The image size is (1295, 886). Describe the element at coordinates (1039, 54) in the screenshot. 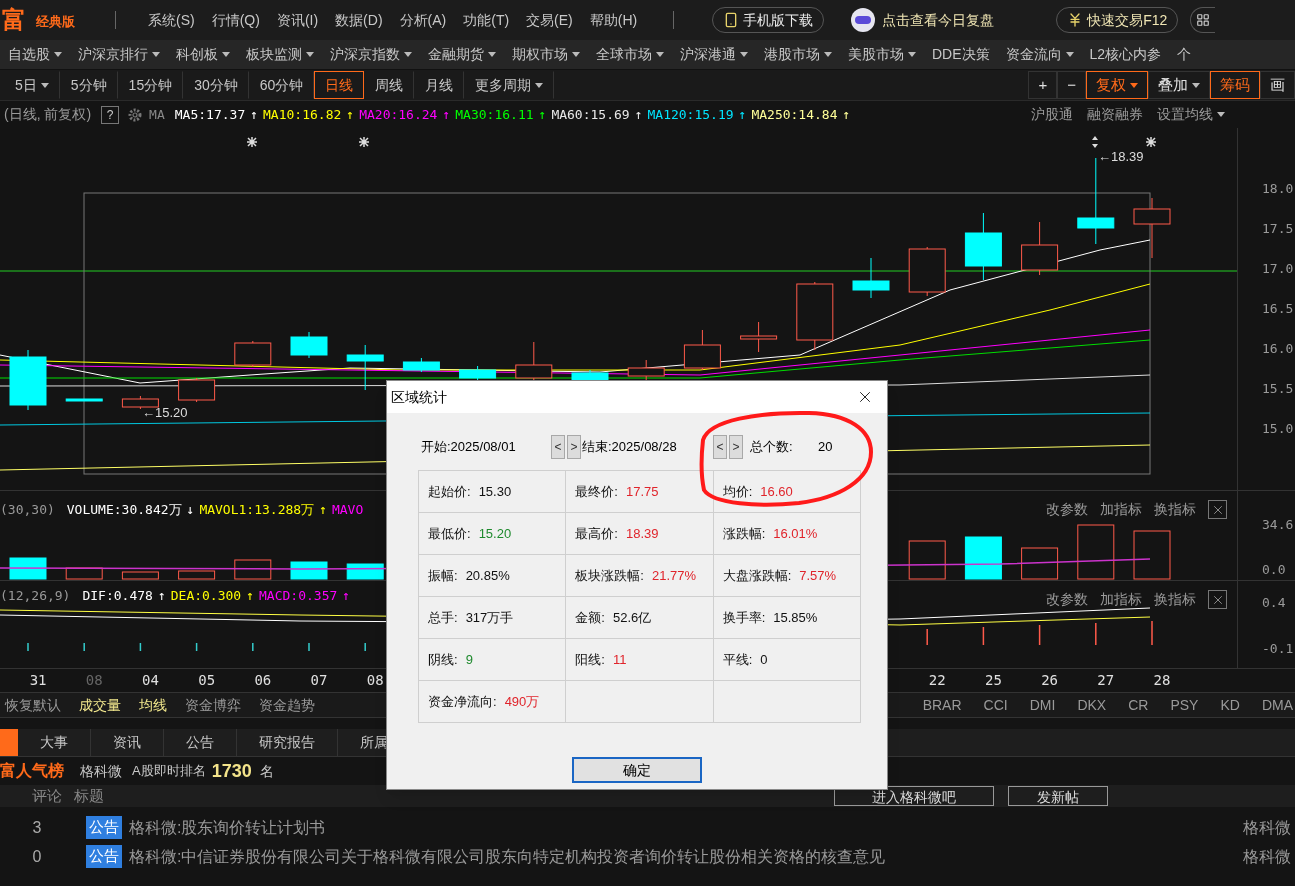

I see `nav-item: 资金流向` at that location.